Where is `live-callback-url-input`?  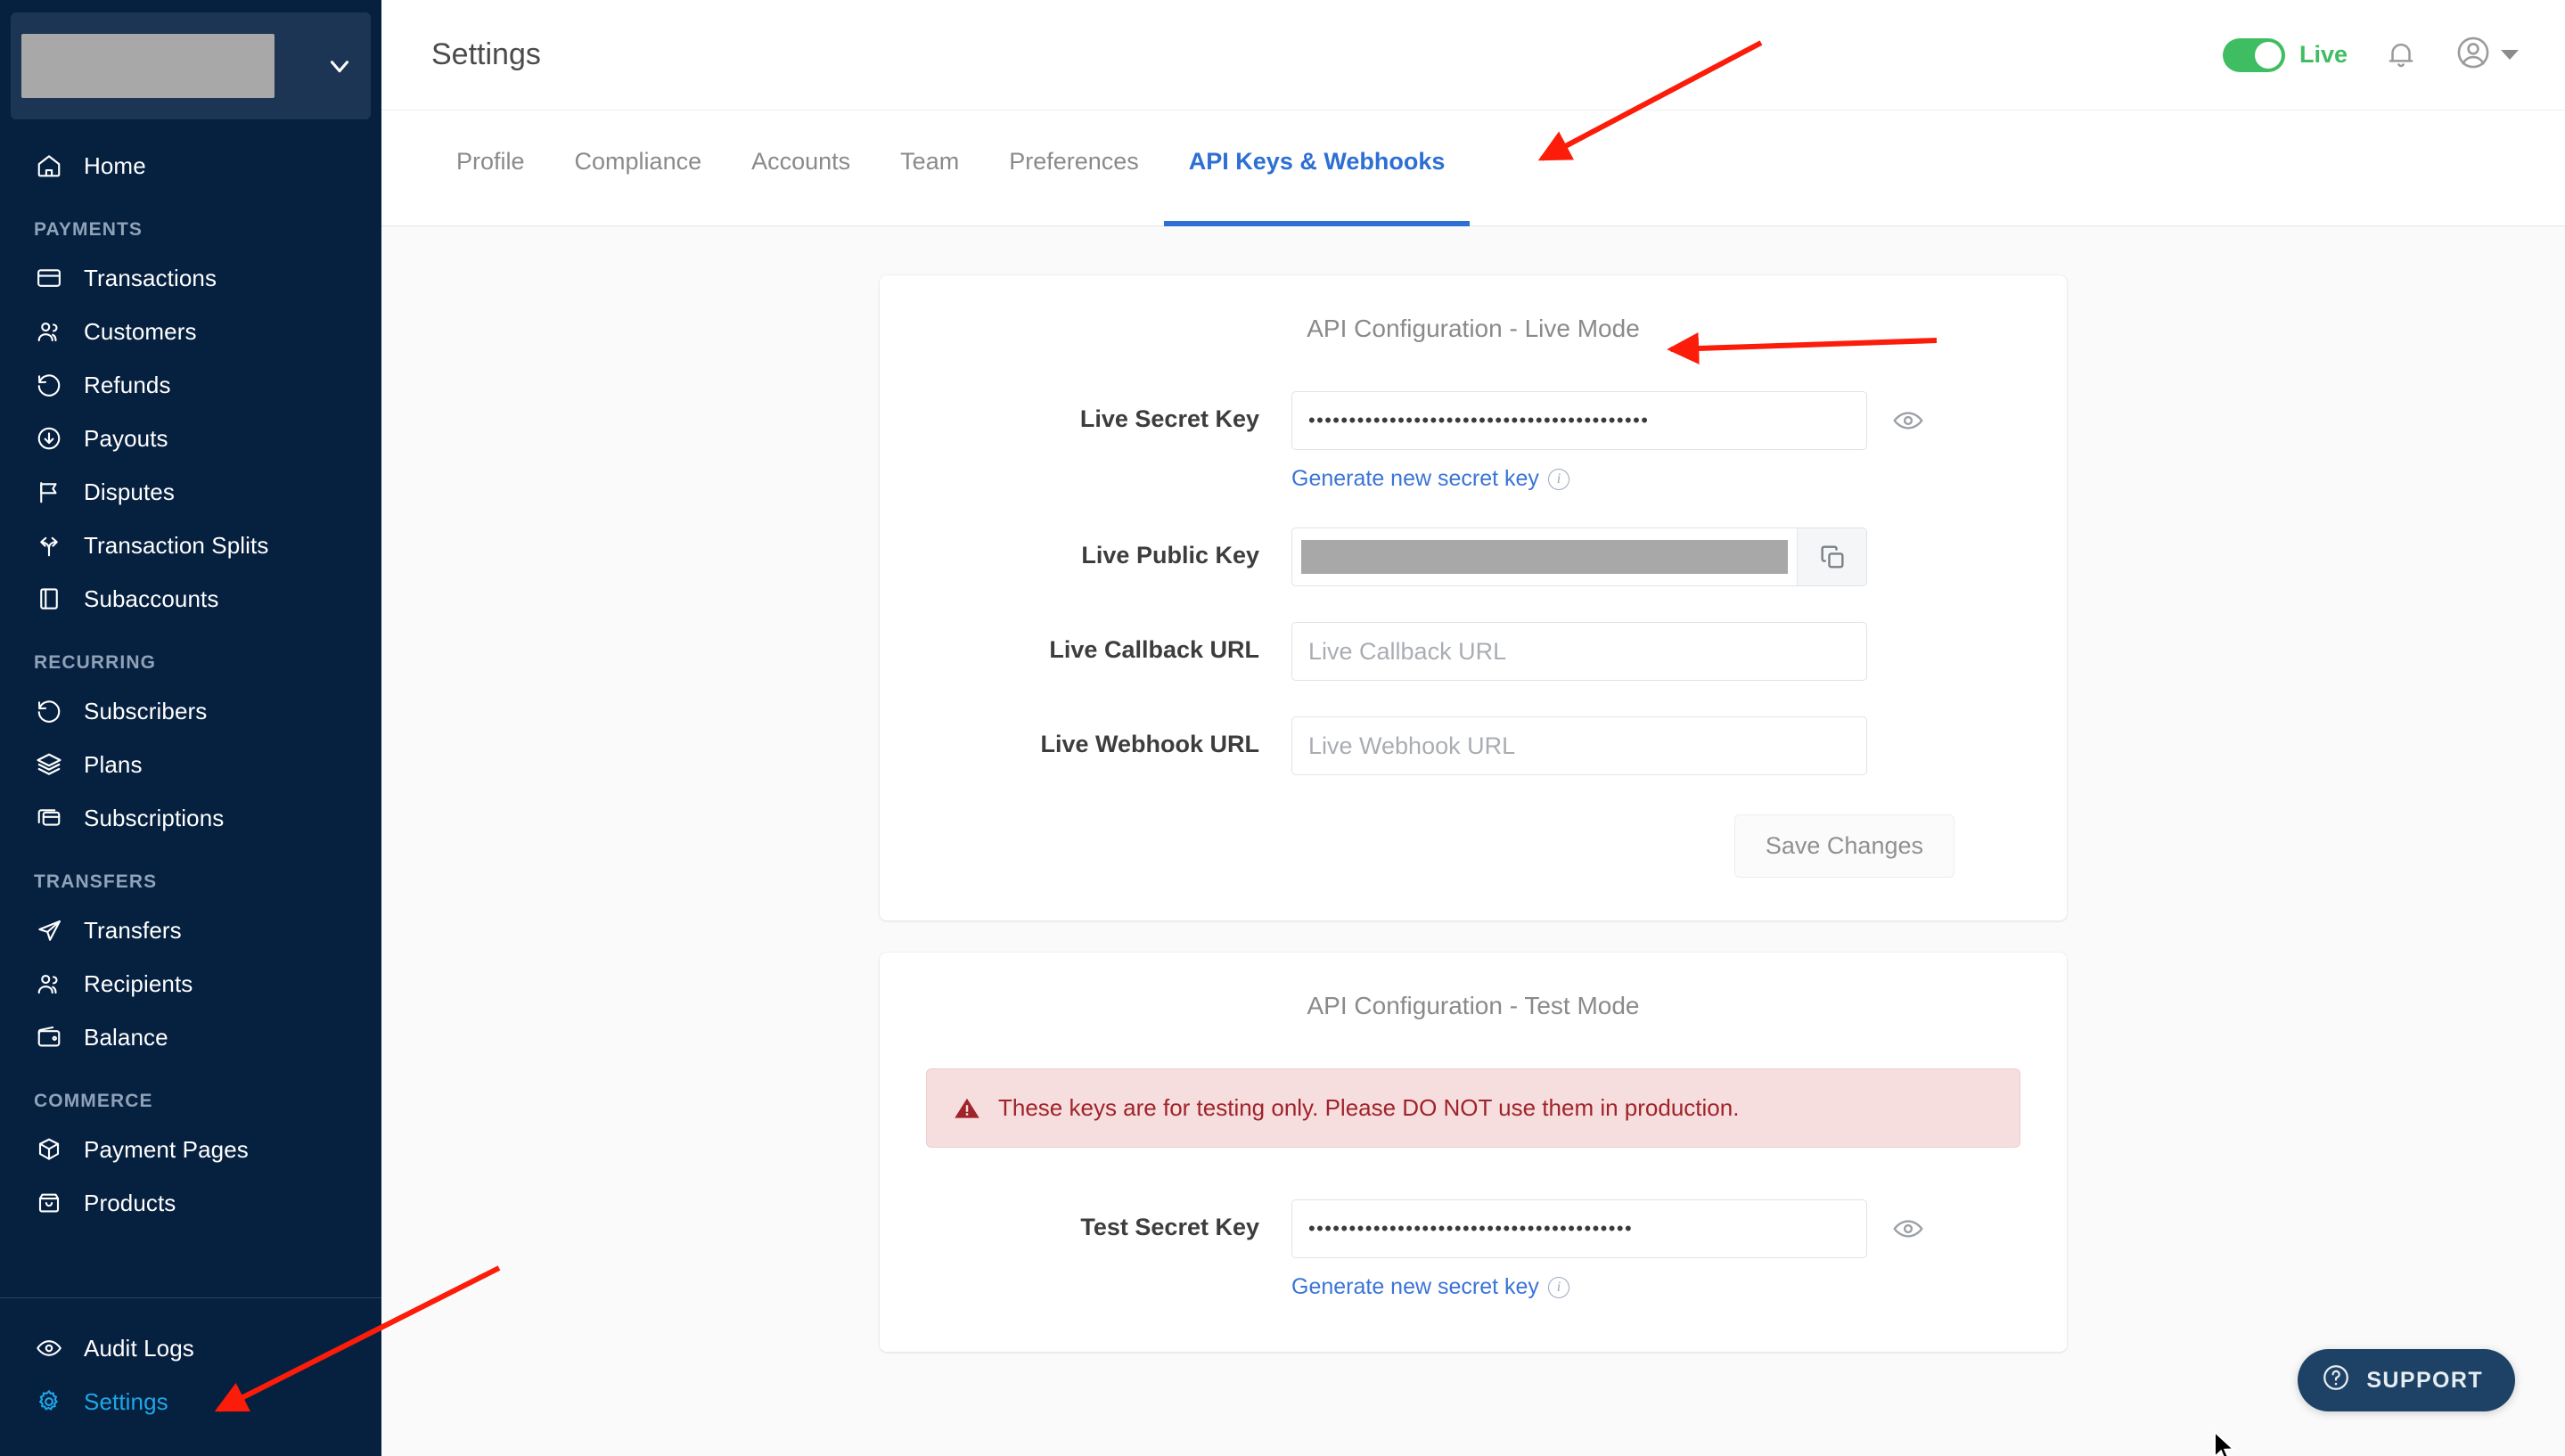 live-callback-url-input is located at coordinates (1579, 651).